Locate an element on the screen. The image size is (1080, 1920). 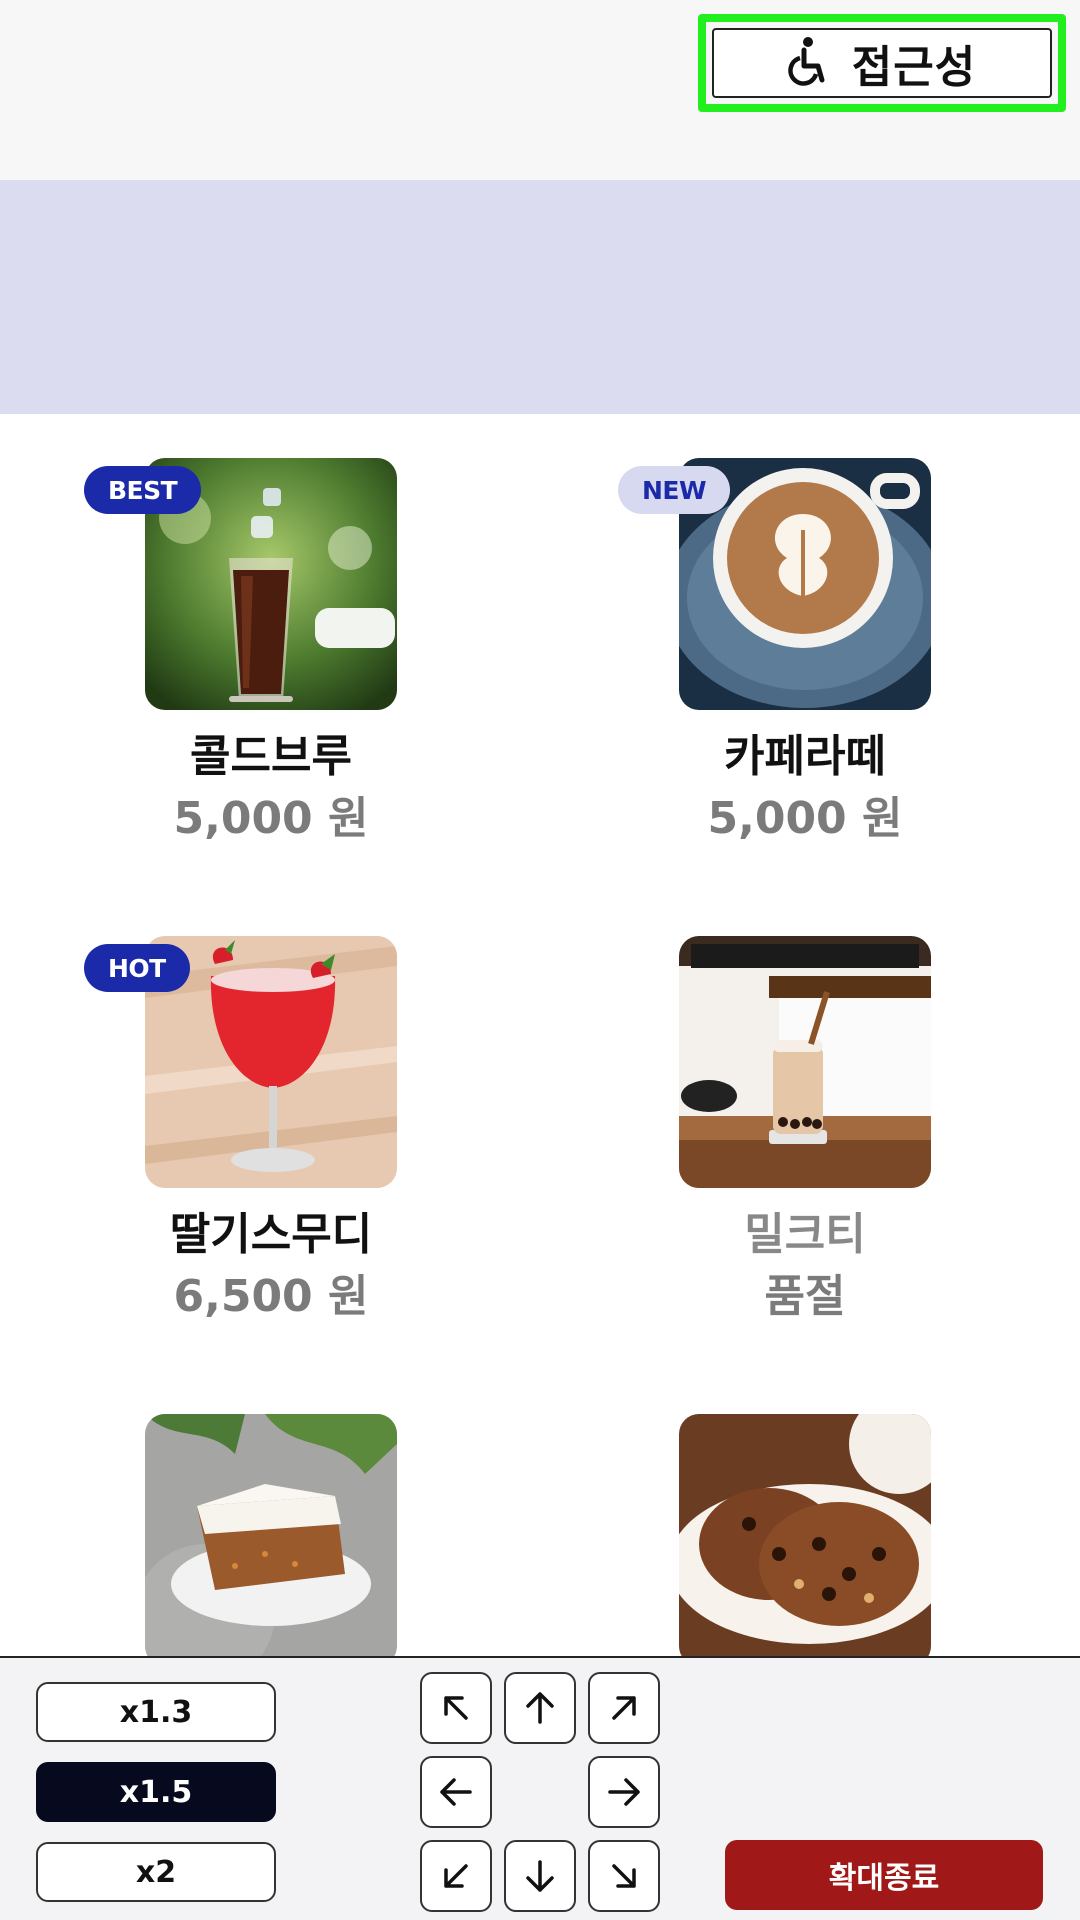
arrow-down-icon is located at coordinates (540, 1876).